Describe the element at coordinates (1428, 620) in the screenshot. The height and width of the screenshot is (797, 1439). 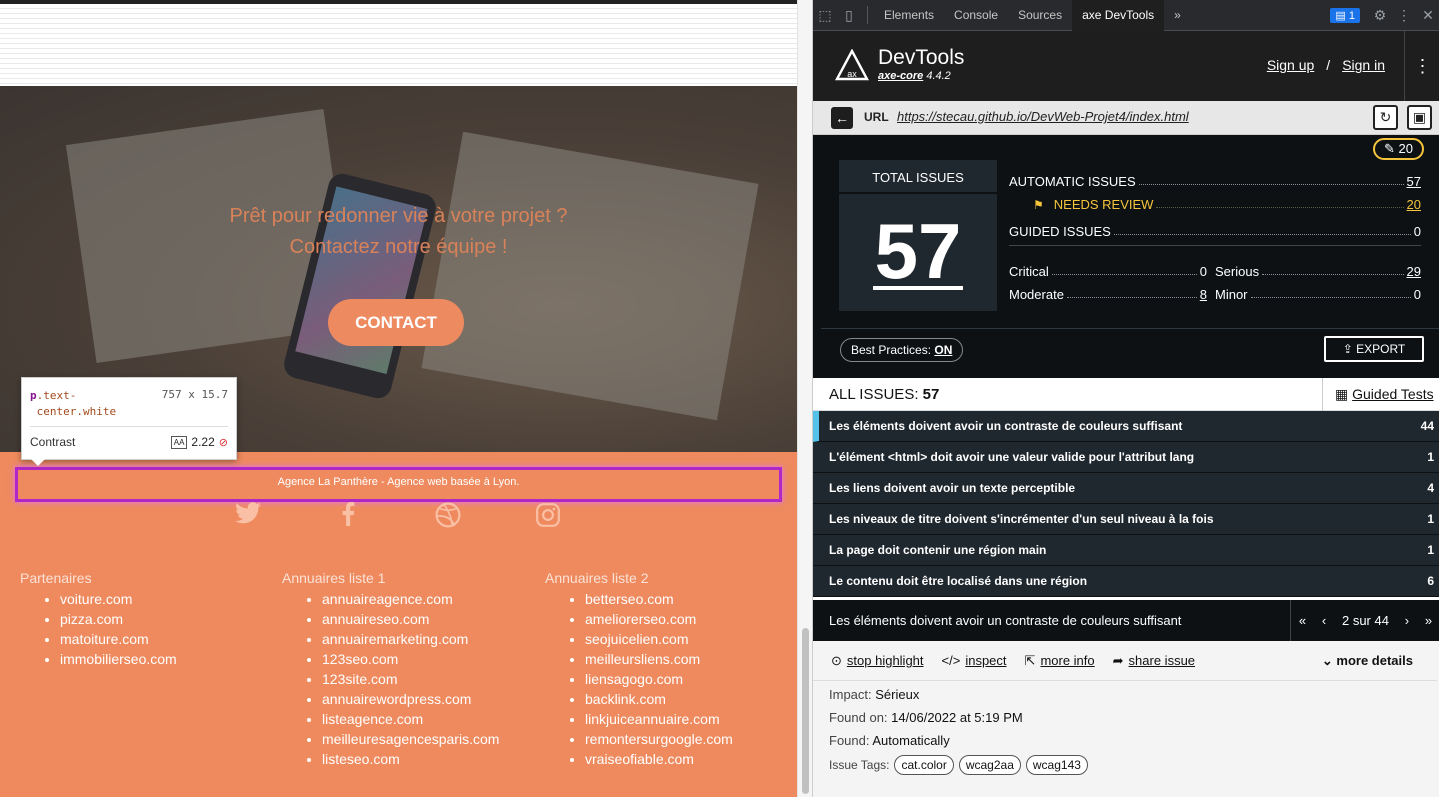
I see `last-page-icon: »` at that location.